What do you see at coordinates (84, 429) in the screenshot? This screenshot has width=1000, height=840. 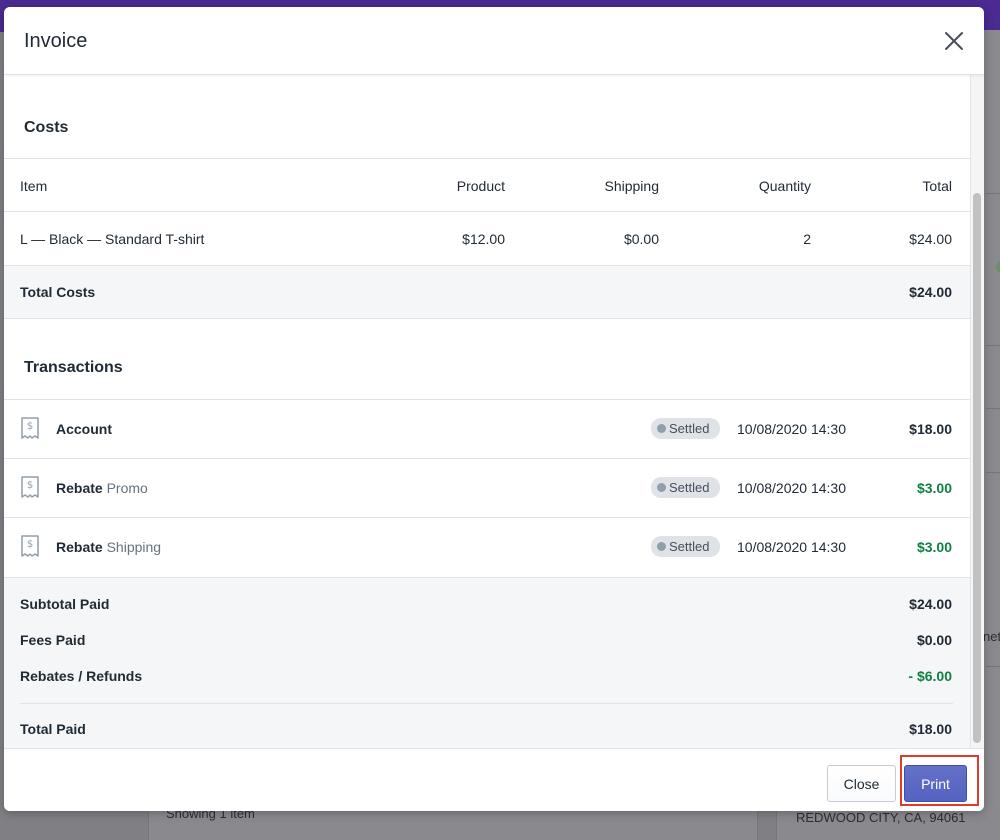 I see `transaction-label: Account` at bounding box center [84, 429].